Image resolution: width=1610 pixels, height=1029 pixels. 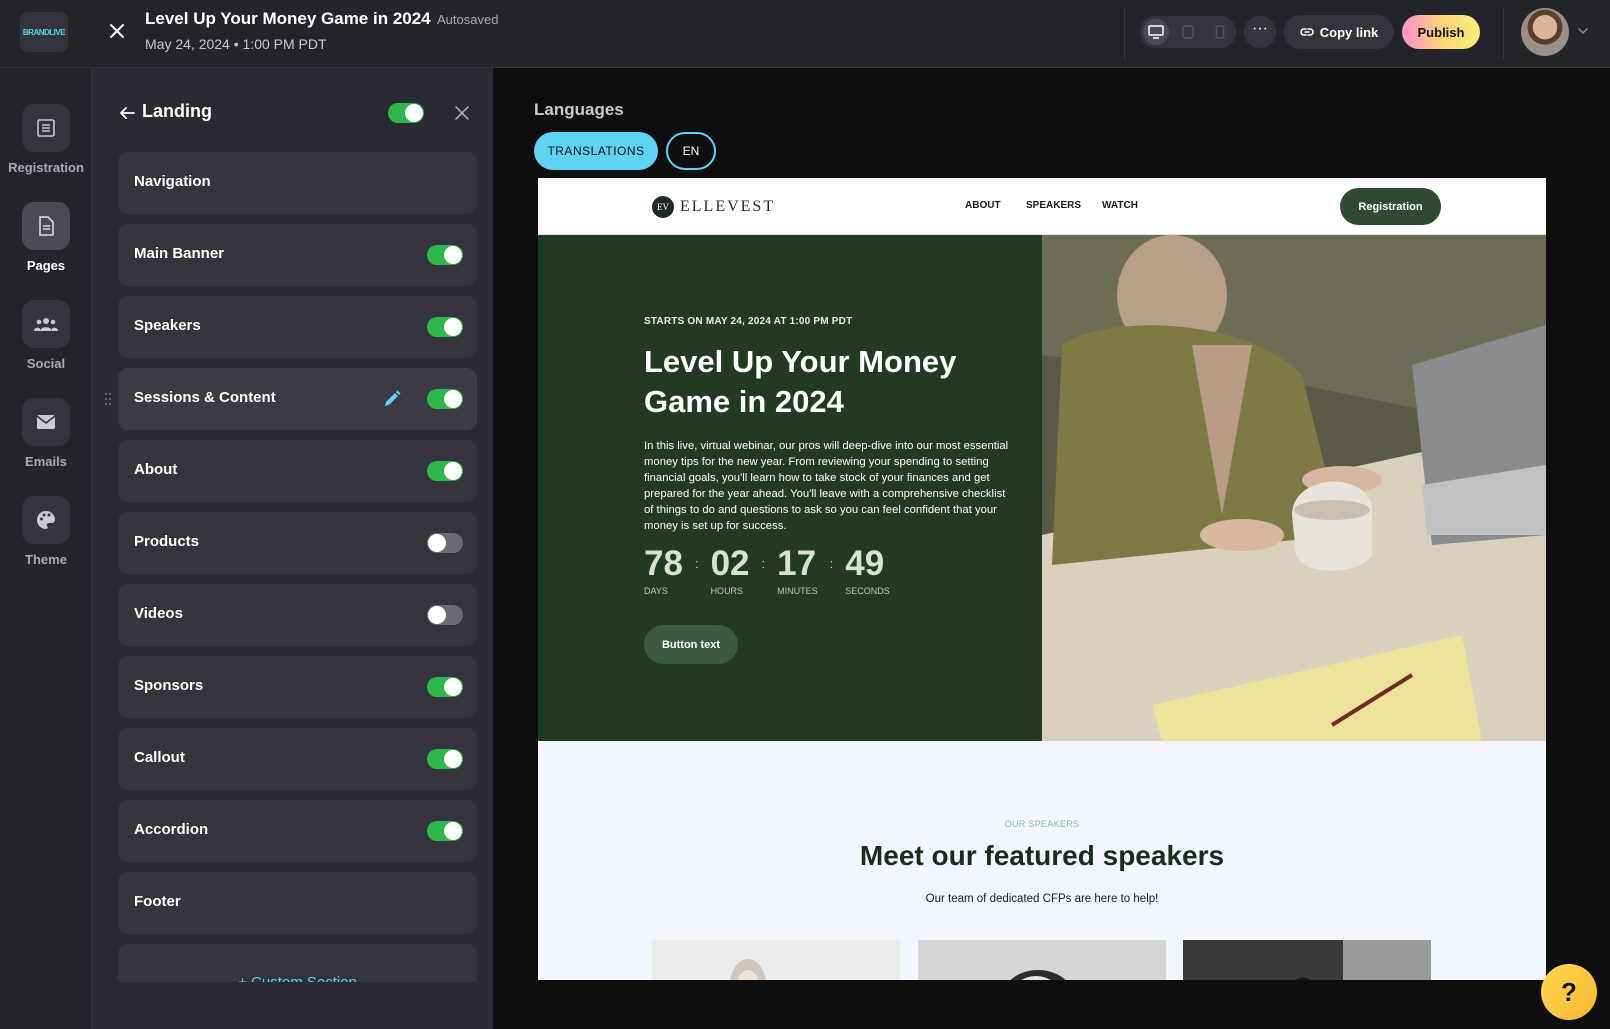 What do you see at coordinates (297, 183) in the screenshot?
I see `section-row-navigation: Navigation` at bounding box center [297, 183].